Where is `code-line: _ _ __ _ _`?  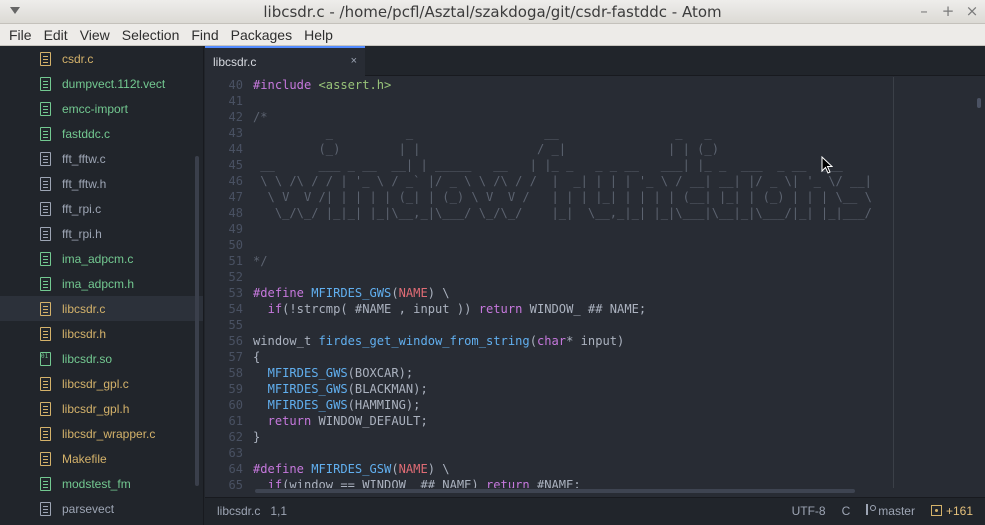 code-line: _ _ __ _ _ is located at coordinates (613, 133).